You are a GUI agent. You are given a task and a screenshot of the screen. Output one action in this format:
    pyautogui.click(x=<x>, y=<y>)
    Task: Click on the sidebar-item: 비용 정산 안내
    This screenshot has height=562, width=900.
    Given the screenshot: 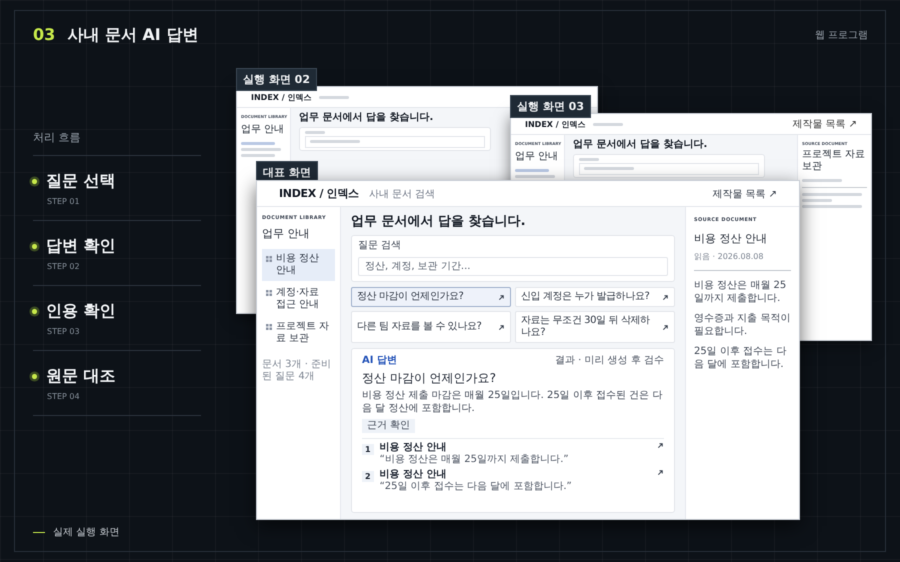 What is the action you would take?
    pyautogui.click(x=298, y=265)
    